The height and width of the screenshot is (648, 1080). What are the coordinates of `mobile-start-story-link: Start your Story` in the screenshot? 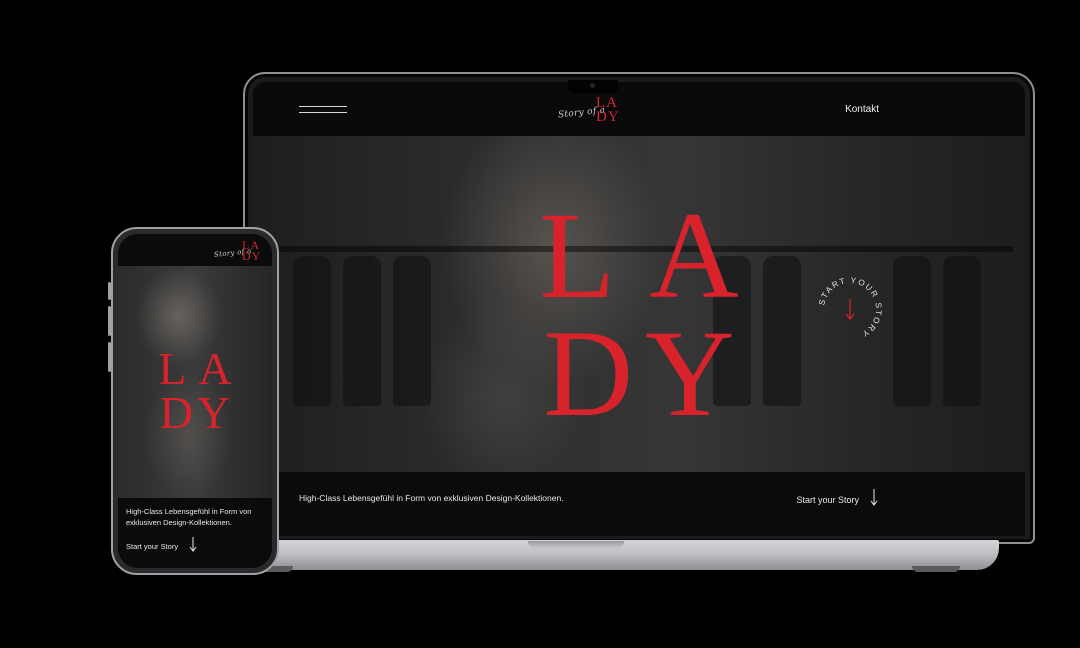 It's located at (152, 546).